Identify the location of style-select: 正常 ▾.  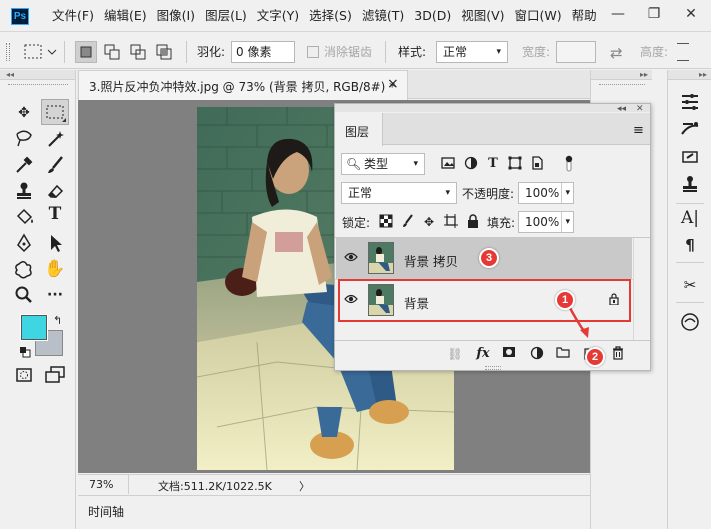
(472, 52).